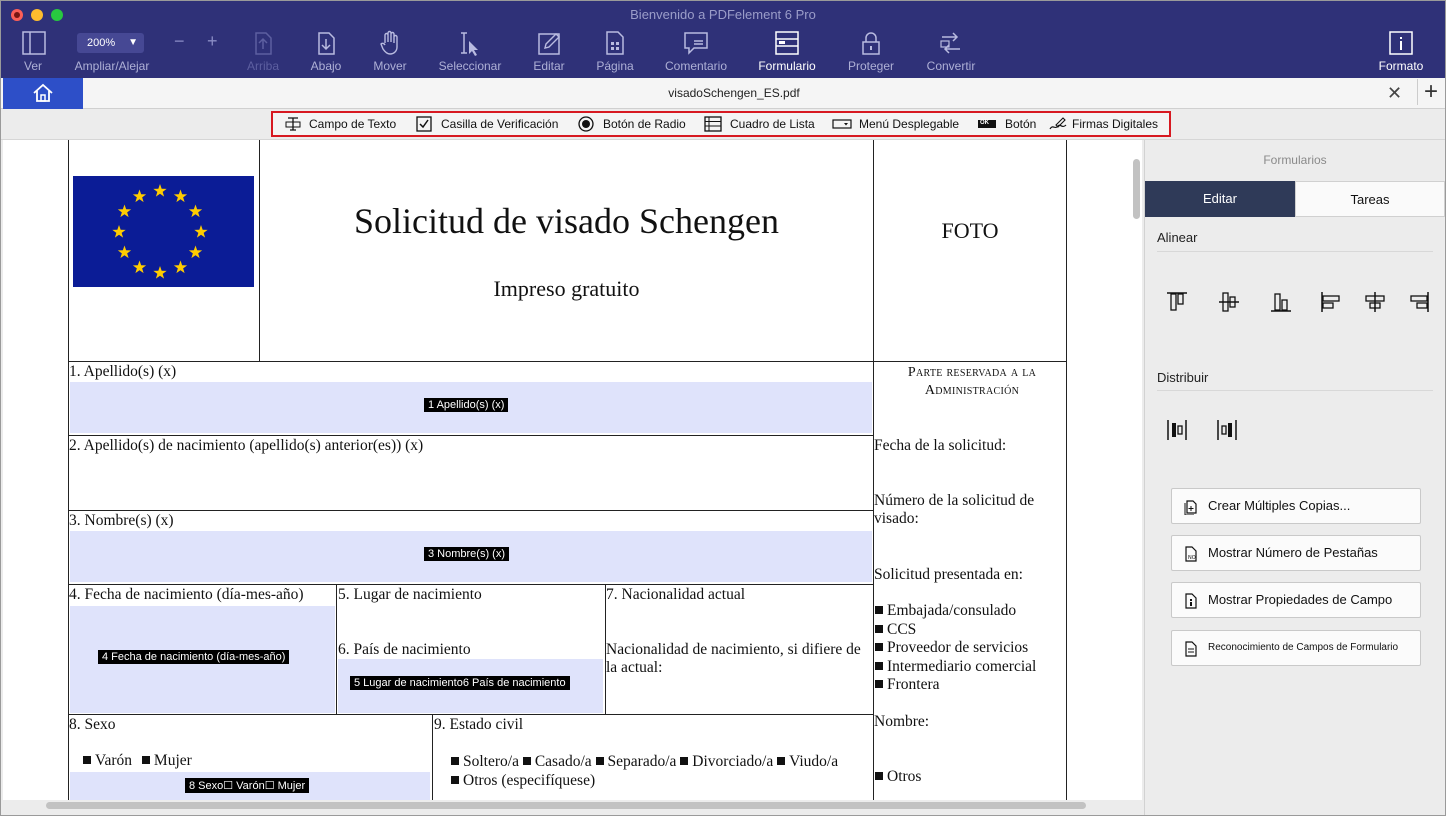 The width and height of the screenshot is (1446, 816). Describe the element at coordinates (470, 52) in the screenshot. I see `toolbar-seleccionar-button: Seleccionar` at that location.